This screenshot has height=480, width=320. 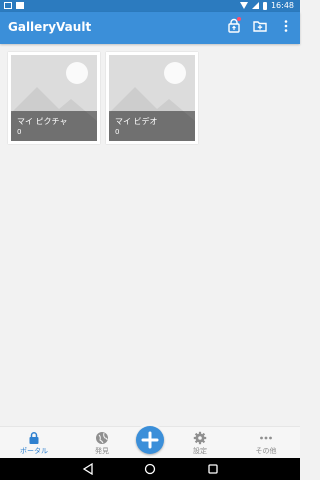 I want to click on add-button, so click(x=150, y=440).